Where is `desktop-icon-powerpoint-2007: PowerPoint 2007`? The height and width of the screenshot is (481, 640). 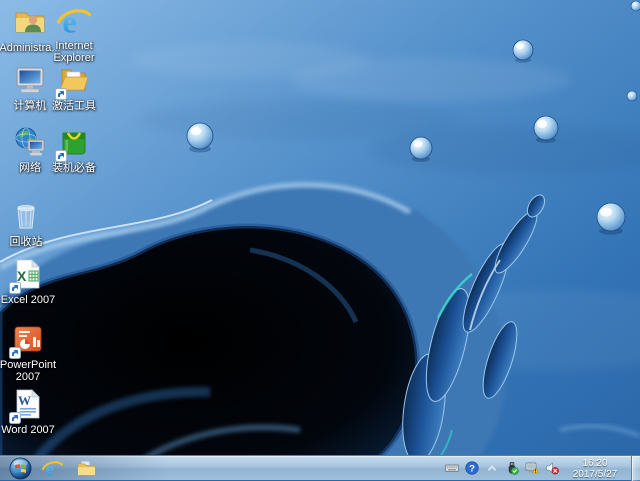 desktop-icon-powerpoint-2007: PowerPoint 2007 is located at coordinates (31, 353).